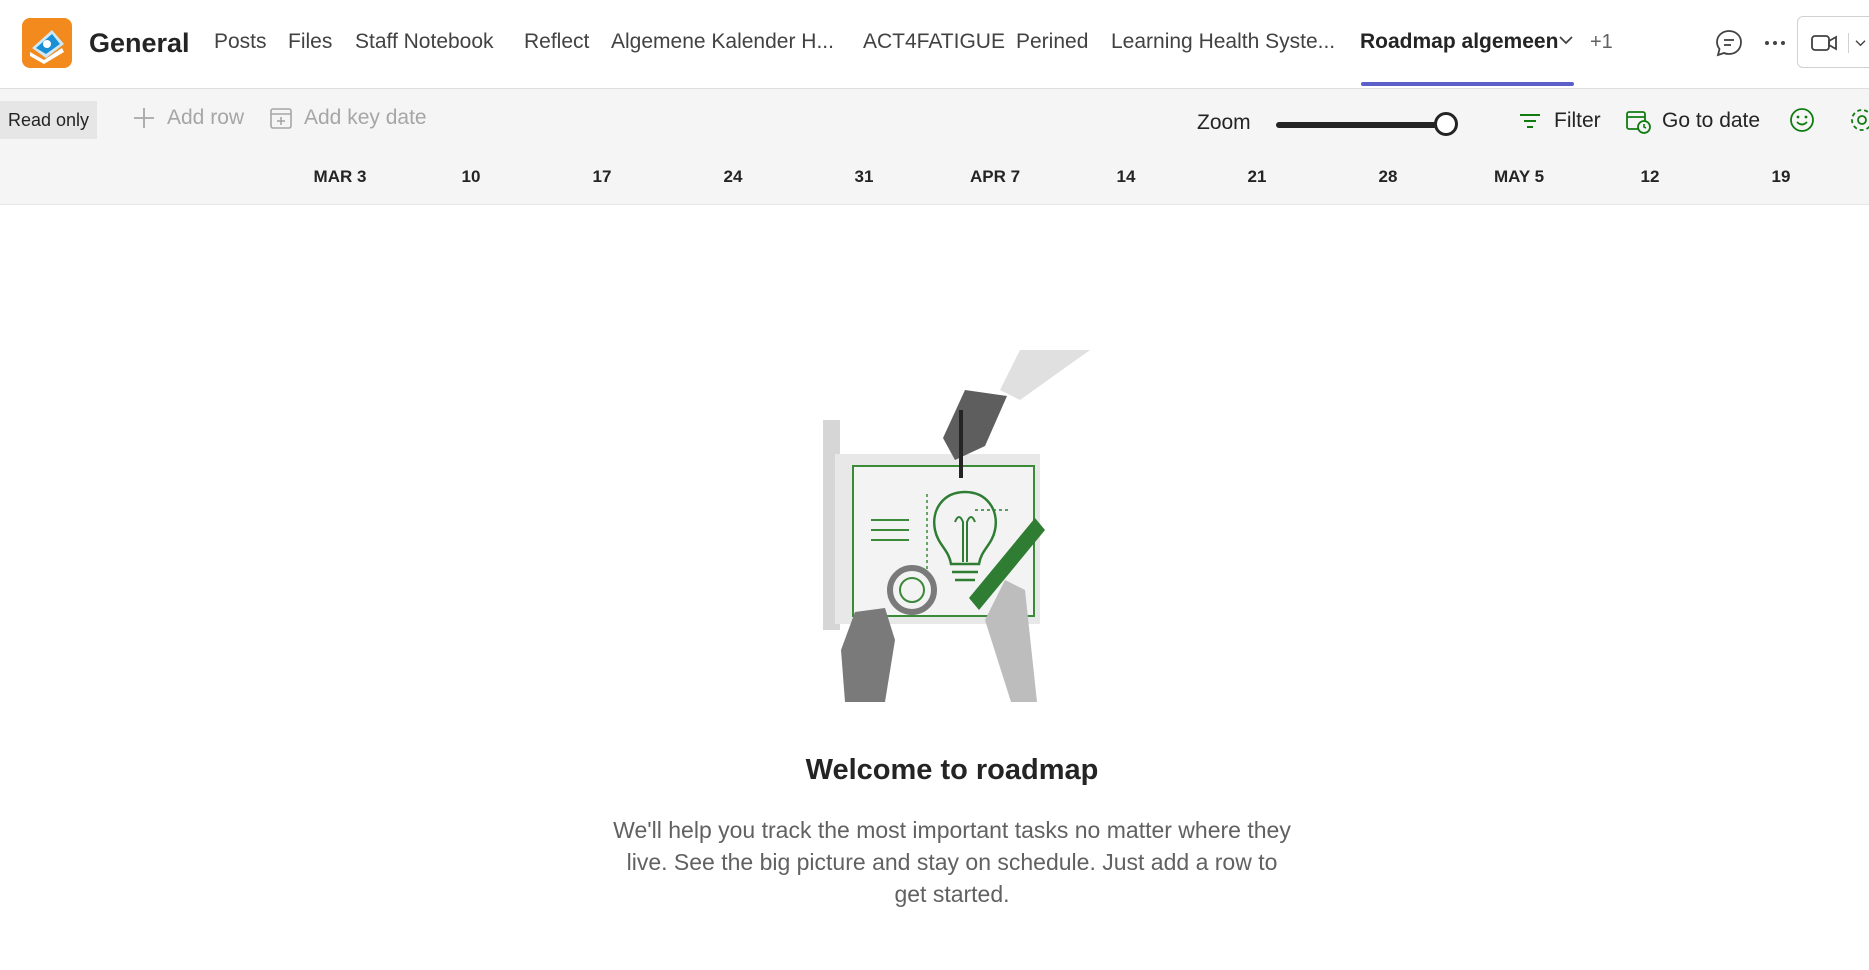  I want to click on add-key-date-button: Add key date, so click(347, 118).